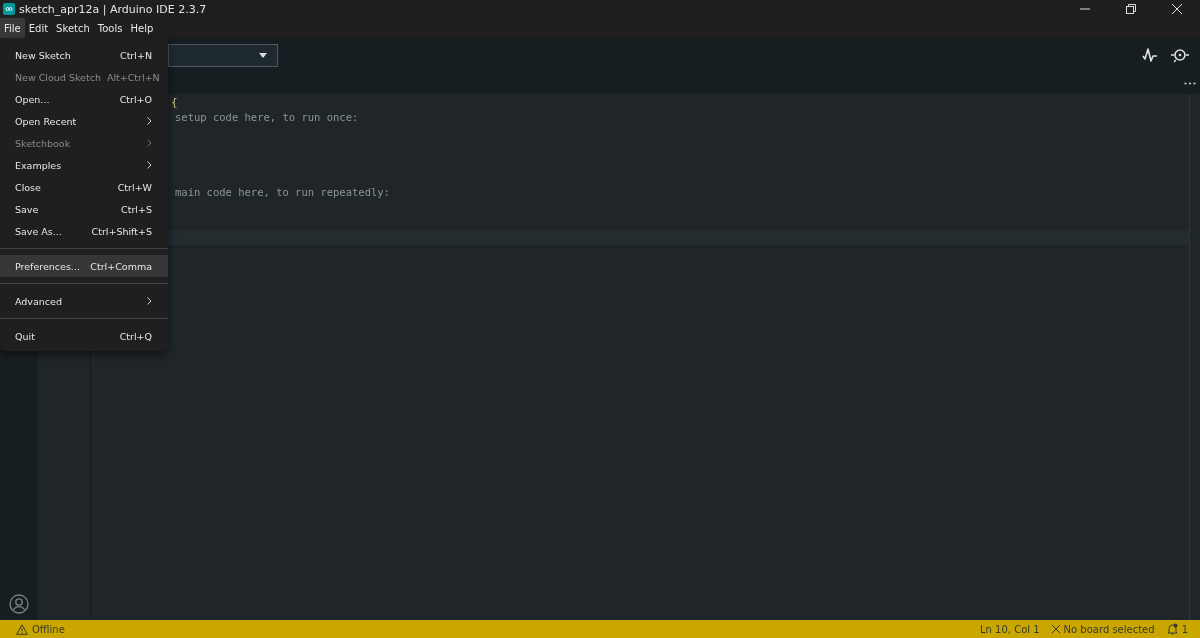  I want to click on shortcut-text: Ctrl+Q, so click(135, 336).